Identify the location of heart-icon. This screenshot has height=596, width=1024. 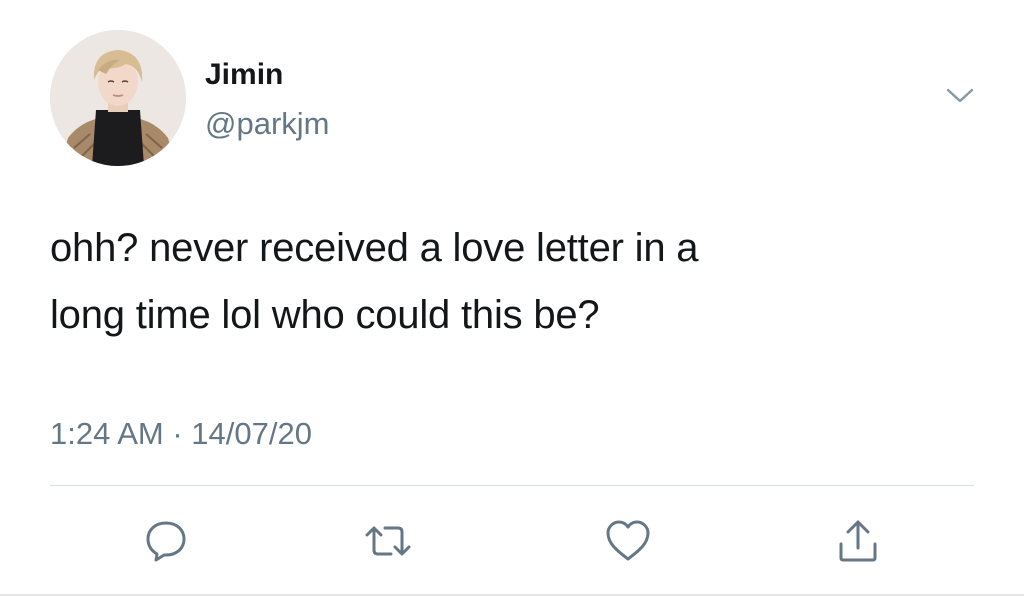
(628, 540).